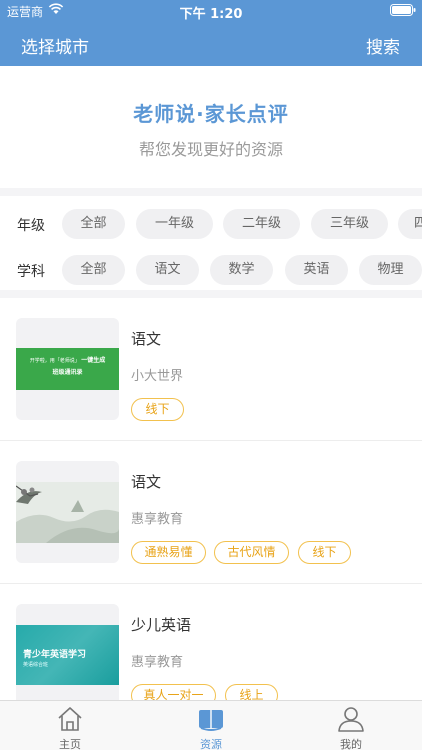 The height and width of the screenshot is (750, 422). I want to click on banner-title: 老师说·家长点评, so click(211, 114).